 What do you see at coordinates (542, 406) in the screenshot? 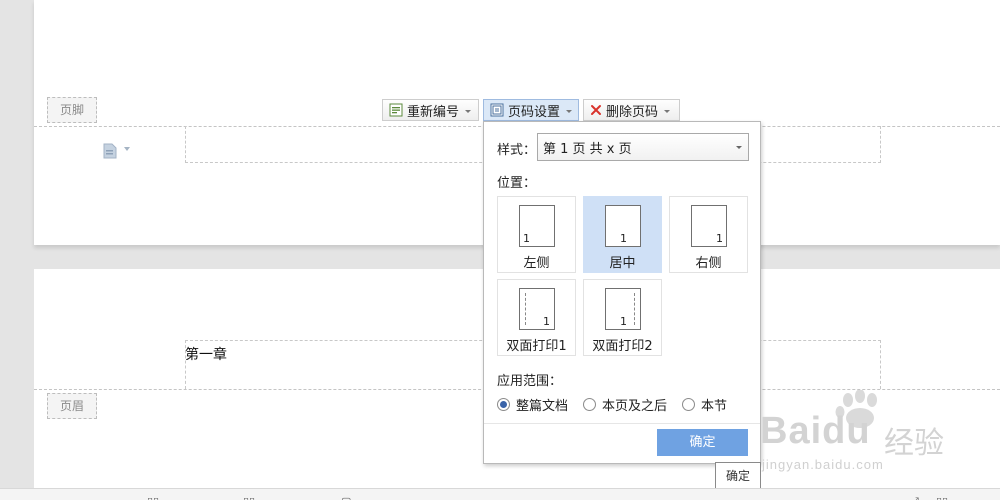
I see `scope-option-label: 整篇文档` at bounding box center [542, 406].